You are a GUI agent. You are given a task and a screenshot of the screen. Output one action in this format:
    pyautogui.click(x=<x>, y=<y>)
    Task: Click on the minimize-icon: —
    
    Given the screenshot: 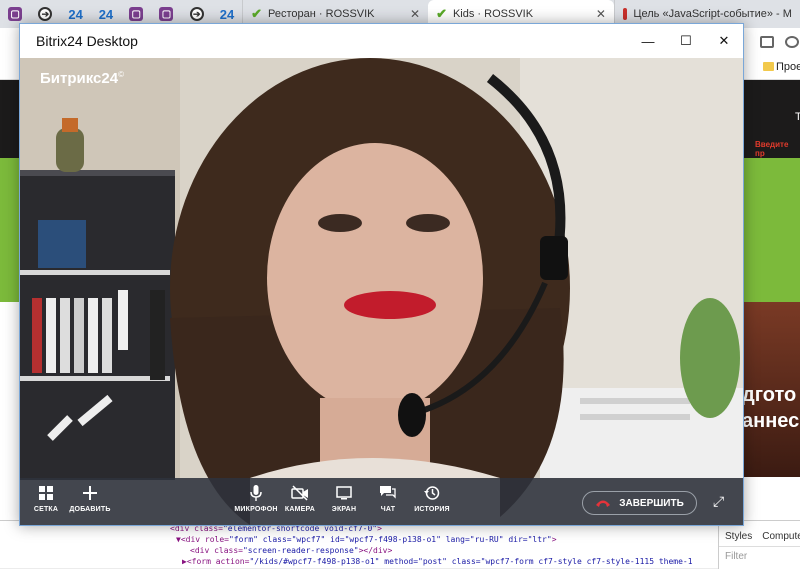 What is the action you would take?
    pyautogui.click(x=648, y=41)
    